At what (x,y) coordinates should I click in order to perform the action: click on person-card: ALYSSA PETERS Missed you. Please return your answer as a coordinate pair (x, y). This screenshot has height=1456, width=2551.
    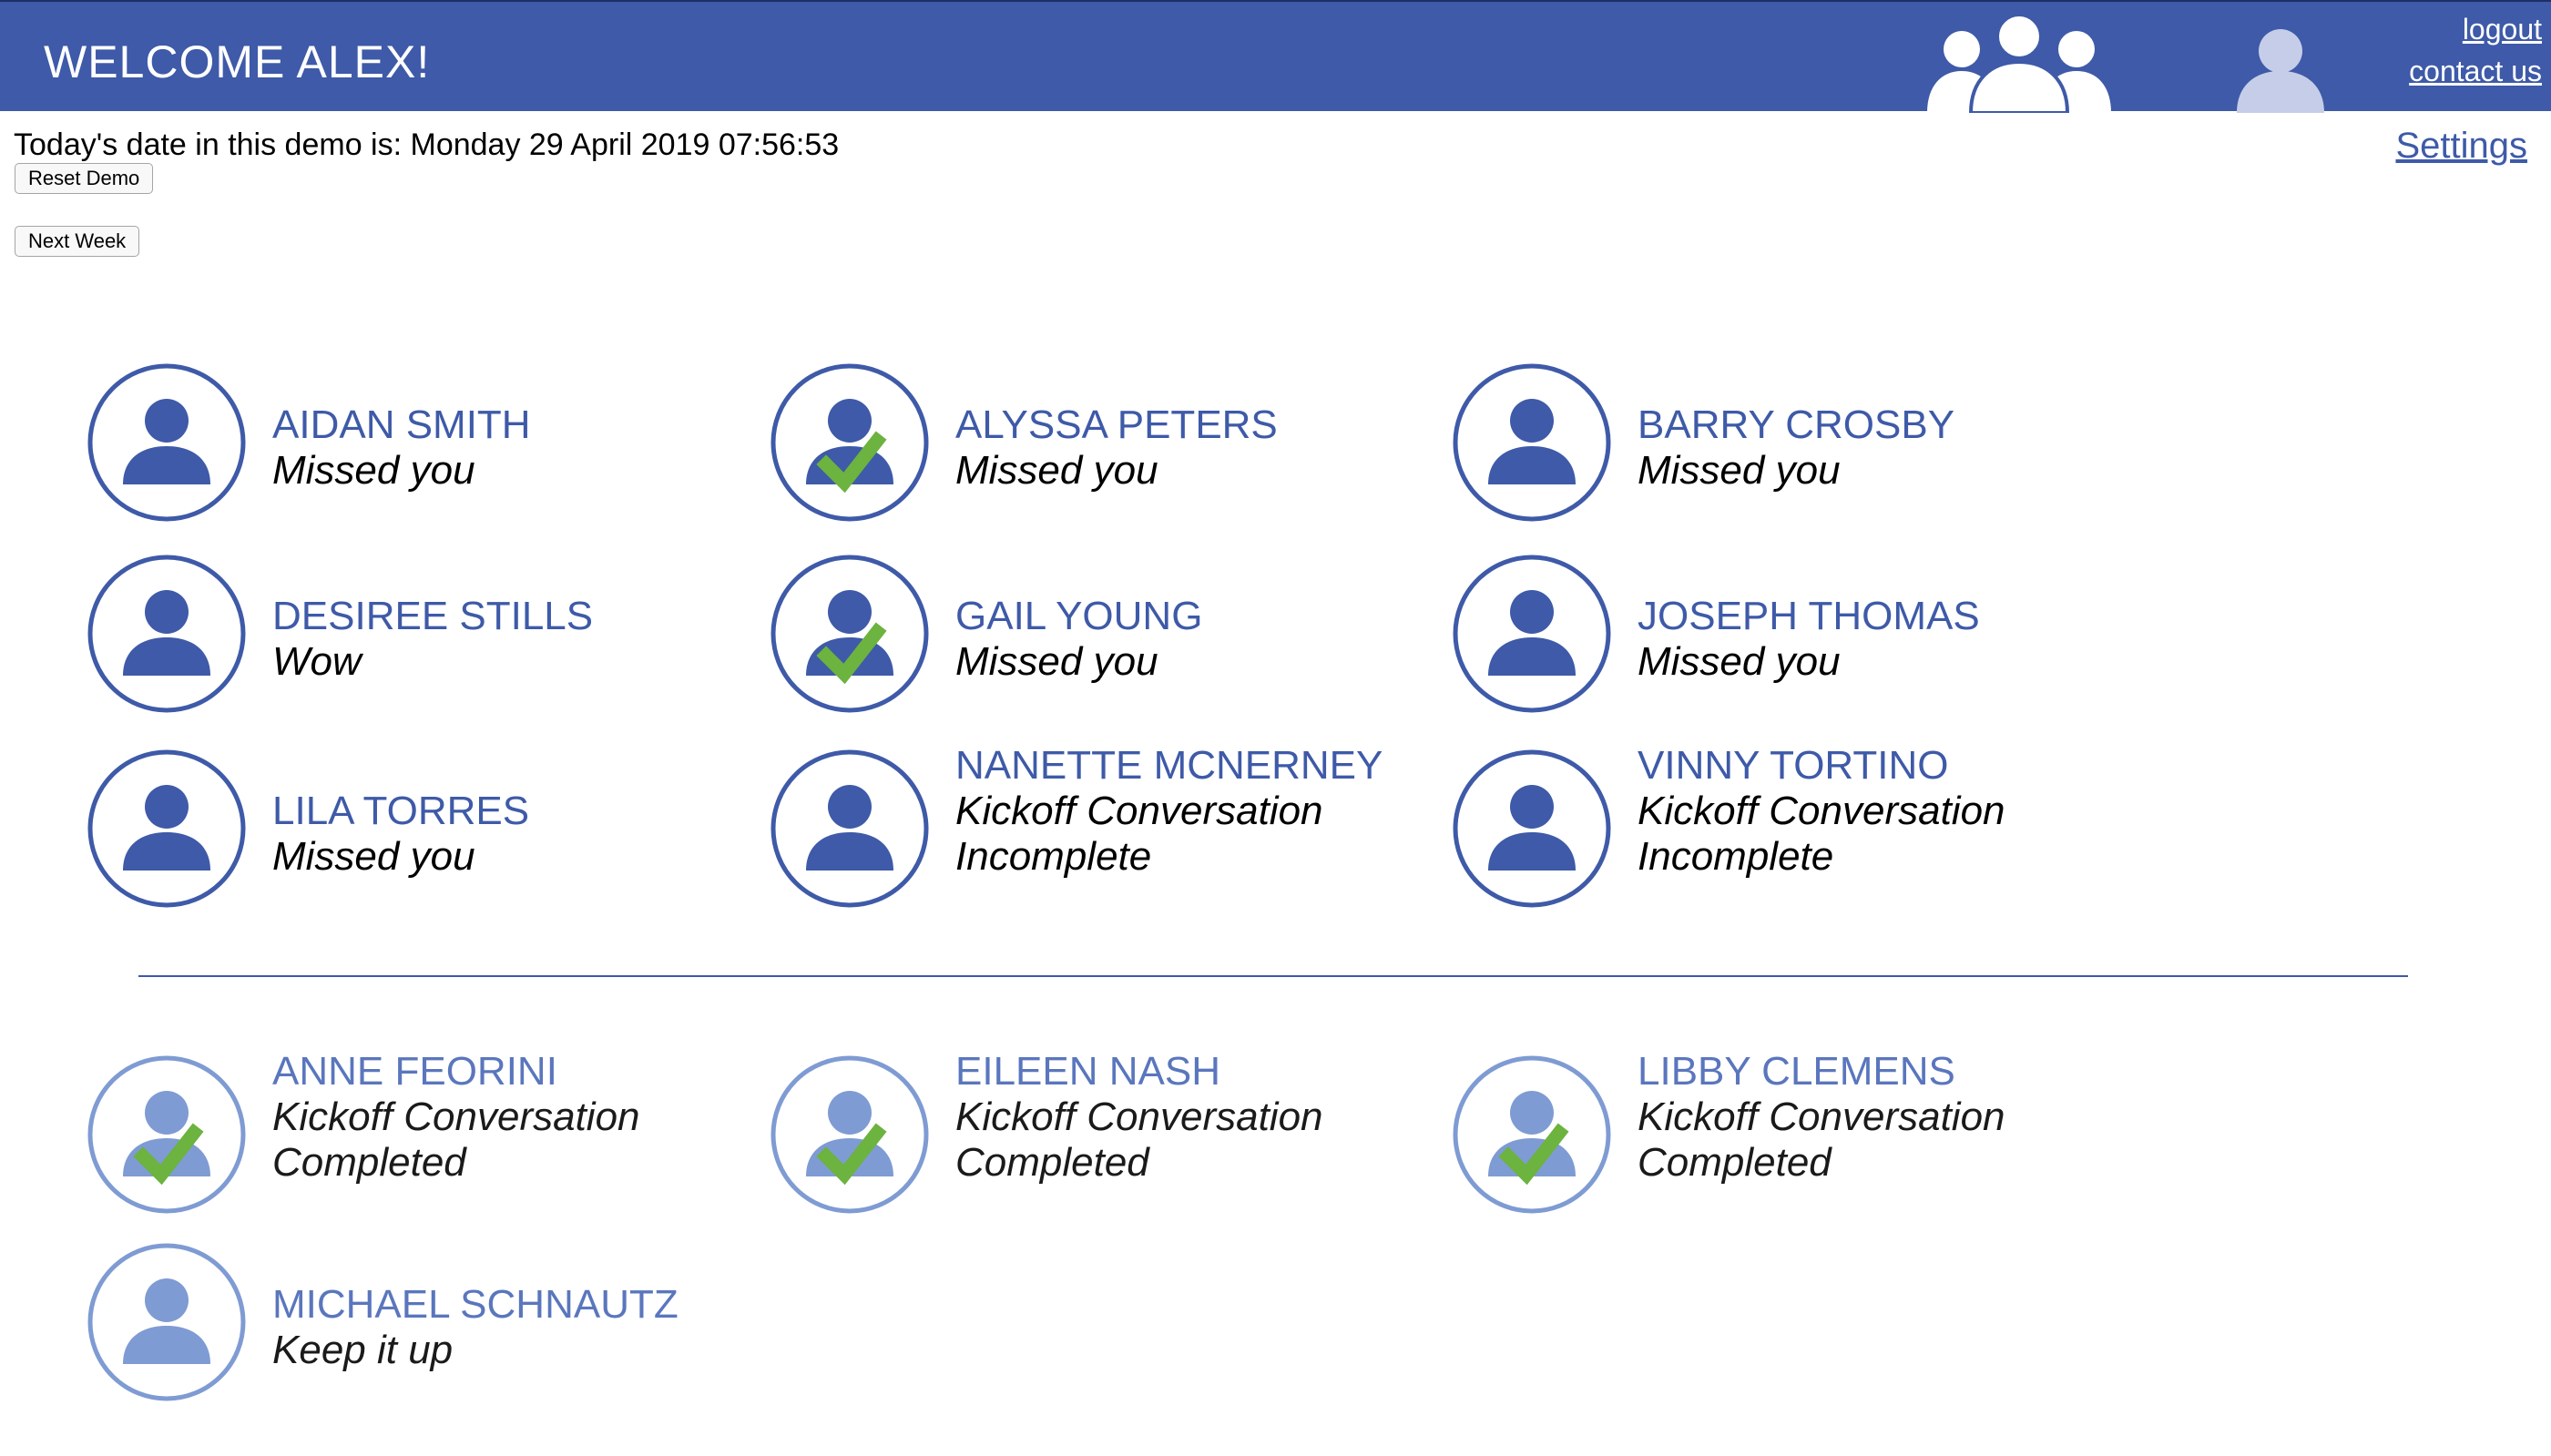
    Looking at the image, I should click on (1088, 444).